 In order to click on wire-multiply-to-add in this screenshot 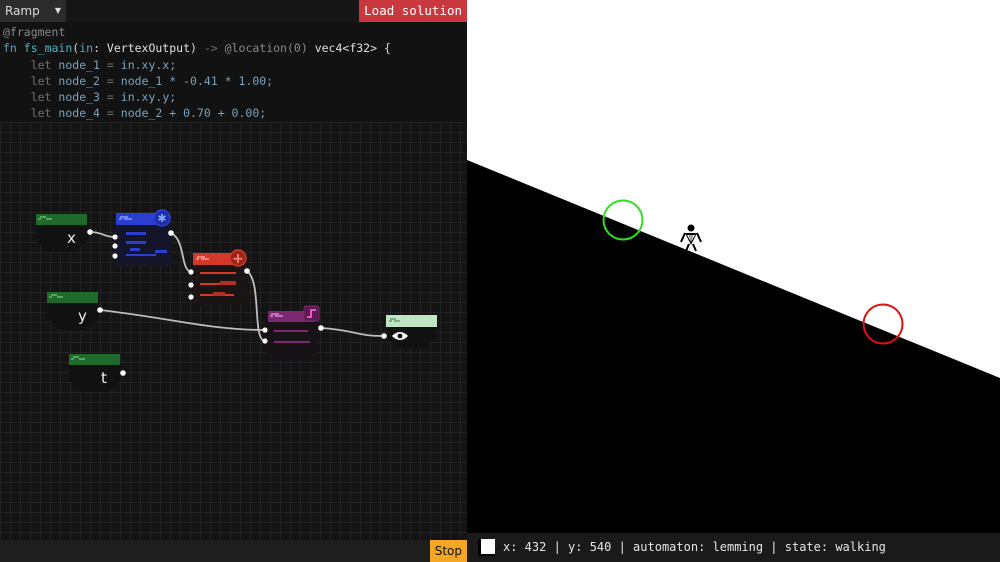, I will do `click(181, 252)`.